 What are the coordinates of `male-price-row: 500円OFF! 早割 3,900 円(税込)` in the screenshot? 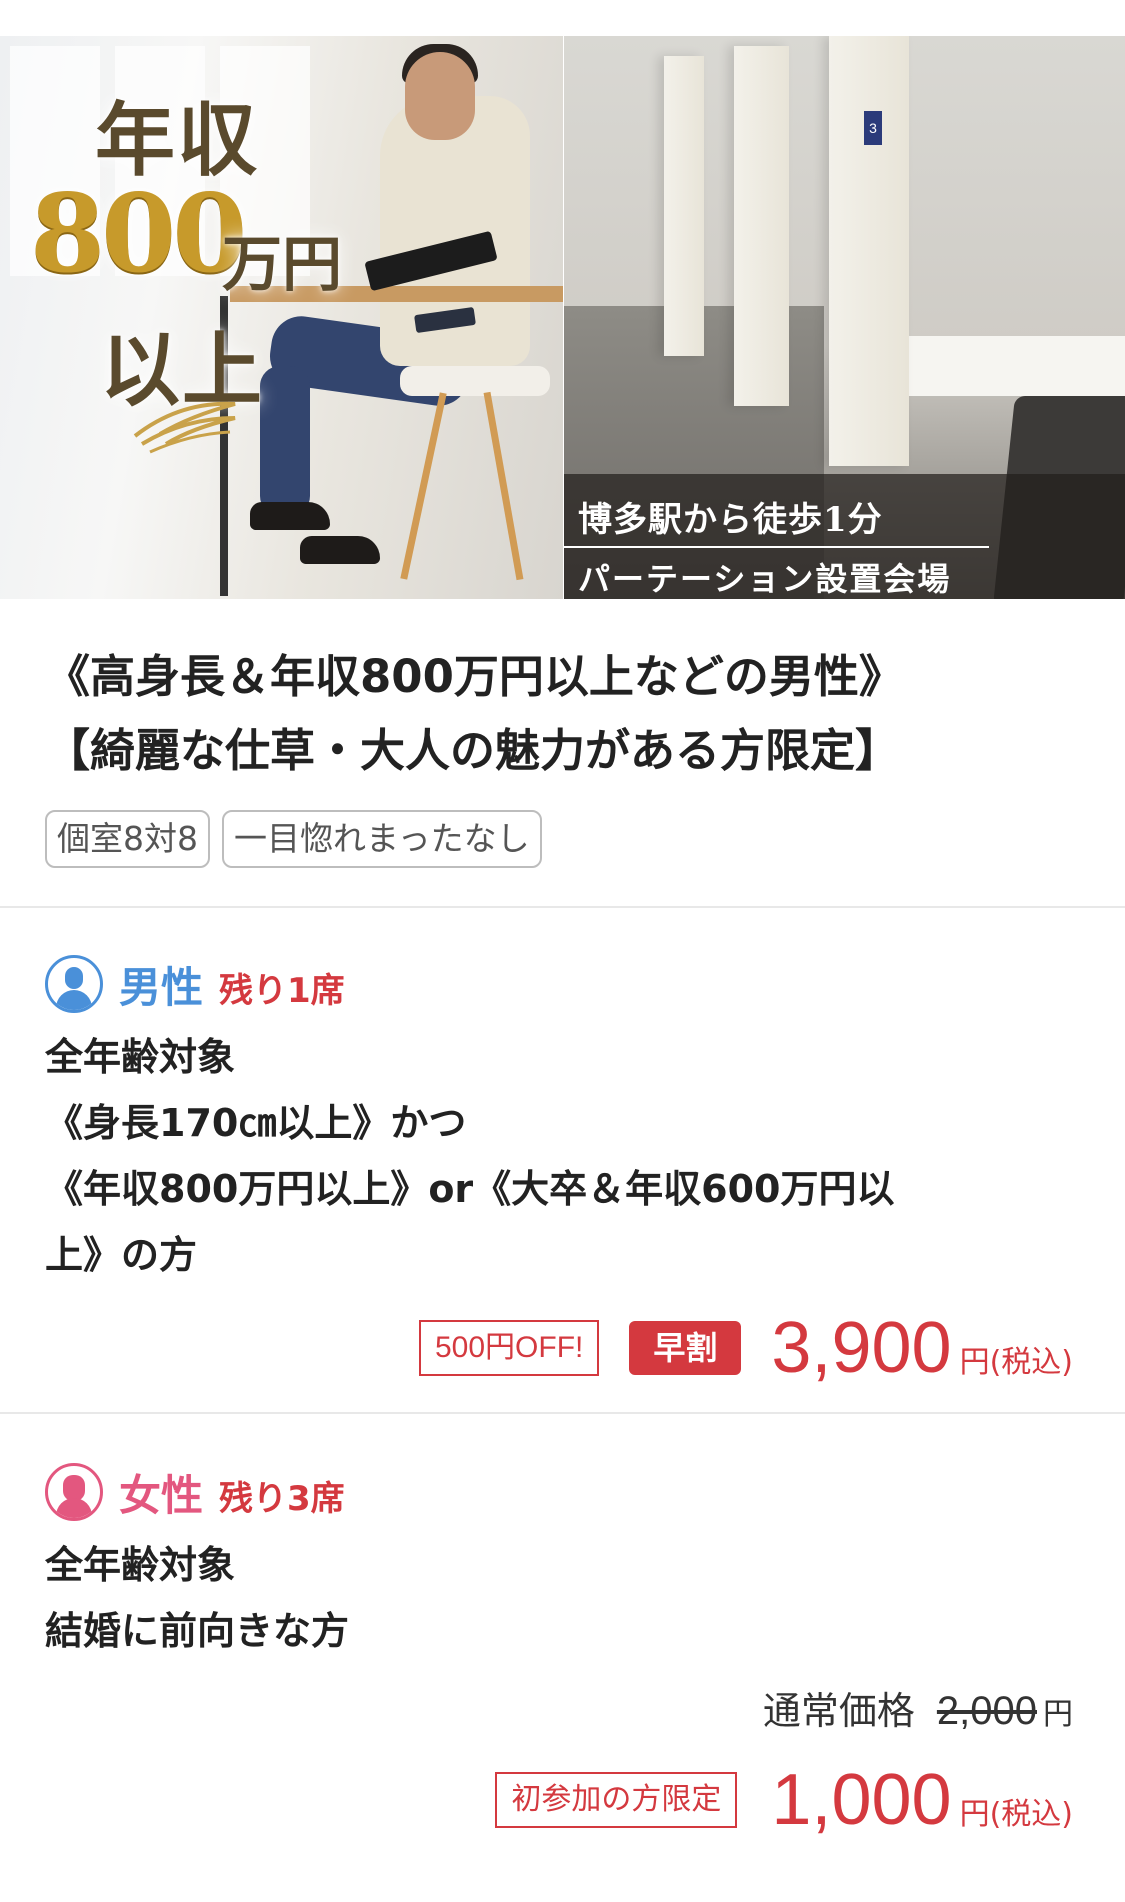 It's located at (746, 1348).